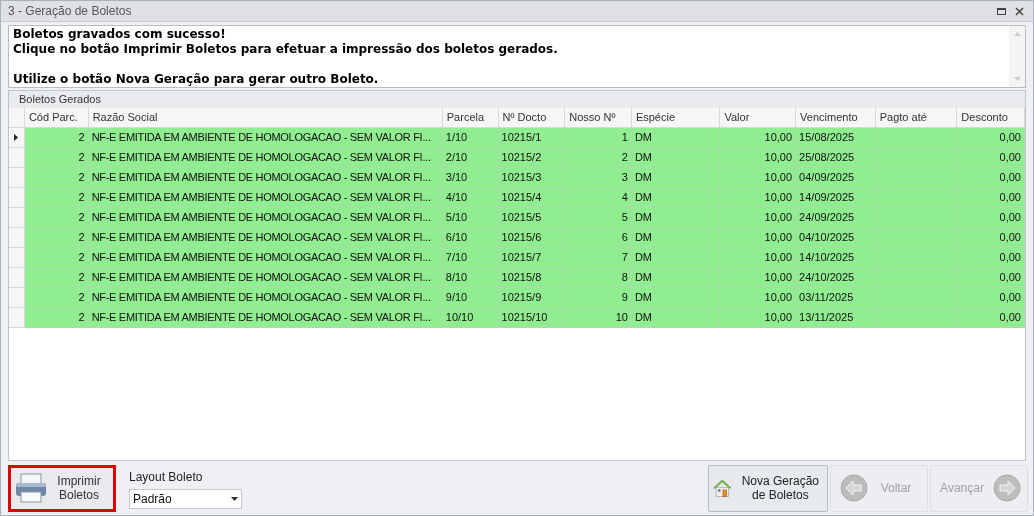 Image resolution: width=1034 pixels, height=516 pixels. What do you see at coordinates (470, 258) in the screenshot?
I see `table-cell: 7/10` at bounding box center [470, 258].